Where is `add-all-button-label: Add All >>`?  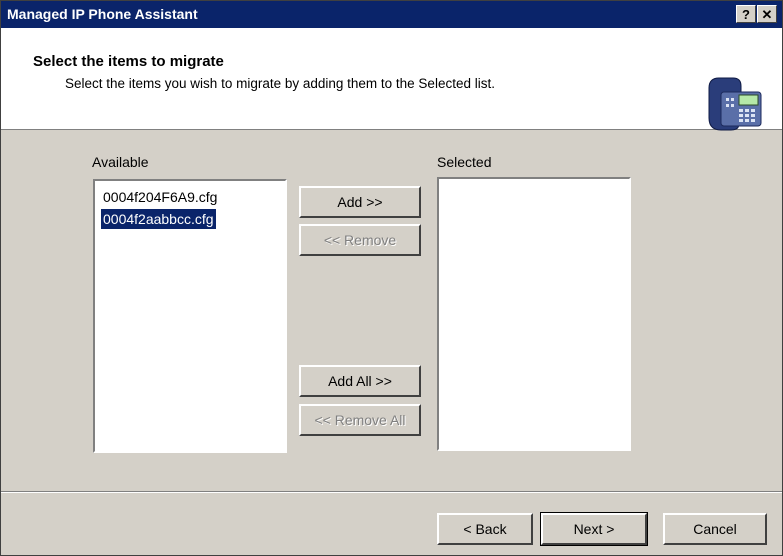 add-all-button-label: Add All >> is located at coordinates (360, 381).